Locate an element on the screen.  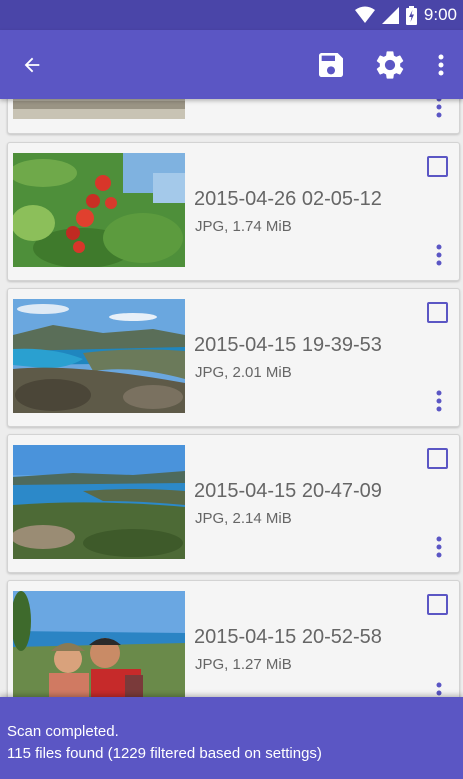
overflow-menu-button is located at coordinates (441, 64).